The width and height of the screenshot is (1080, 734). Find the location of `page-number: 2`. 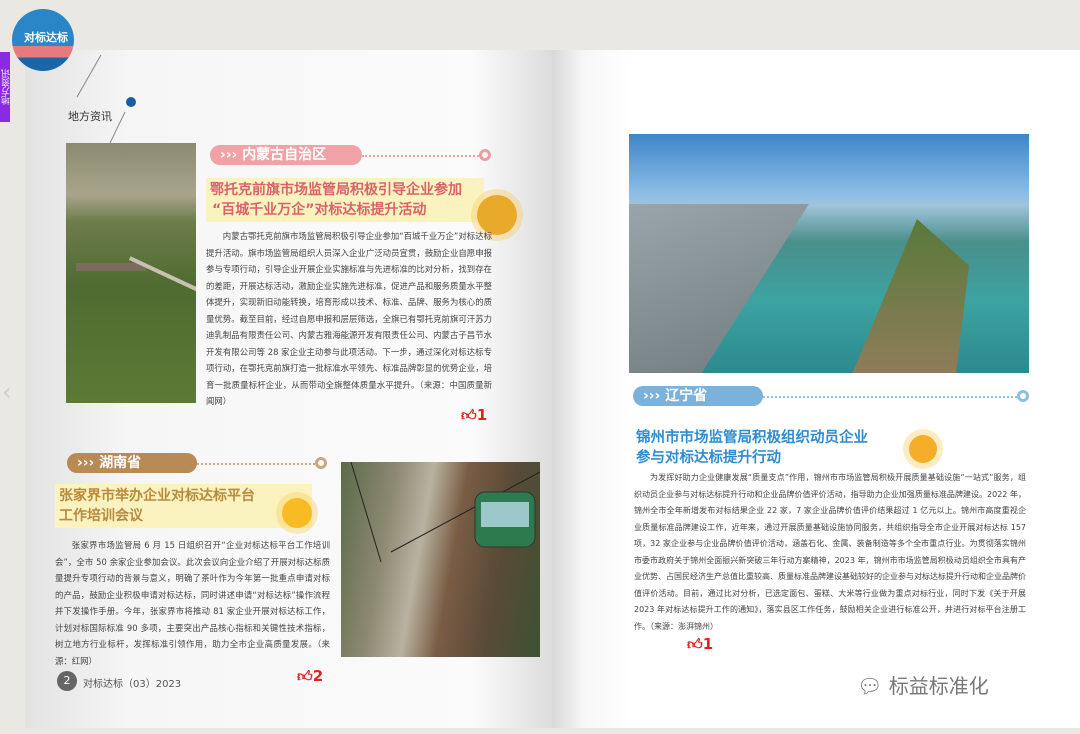

page-number: 2 is located at coordinates (67, 681).